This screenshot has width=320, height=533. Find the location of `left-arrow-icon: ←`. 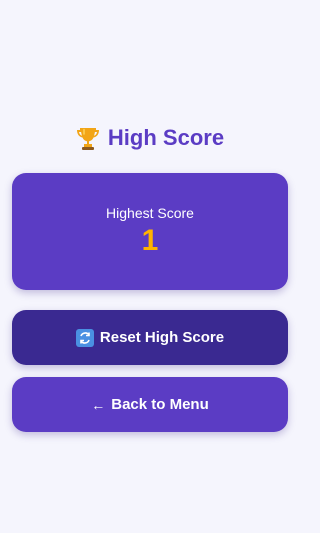

left-arrow-icon: ← is located at coordinates (98, 404).